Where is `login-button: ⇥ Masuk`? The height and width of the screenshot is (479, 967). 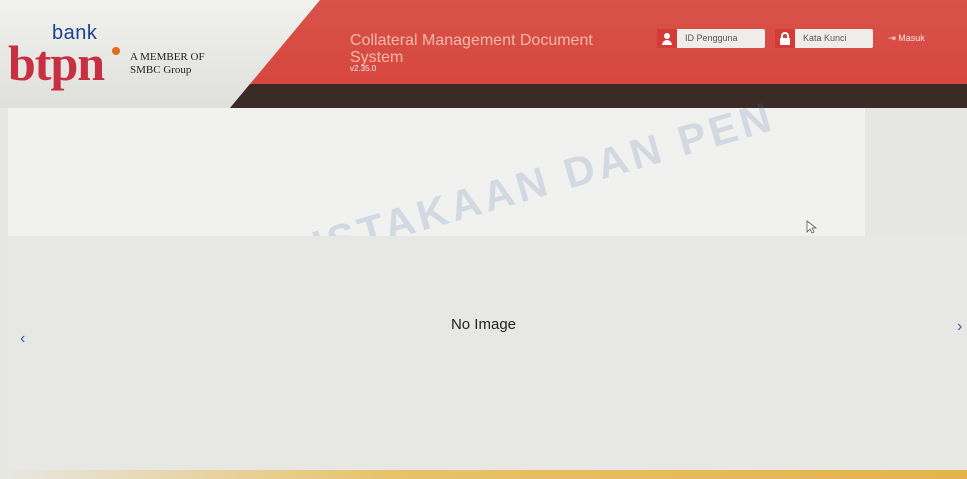 login-button: ⇥ Masuk is located at coordinates (906, 38).